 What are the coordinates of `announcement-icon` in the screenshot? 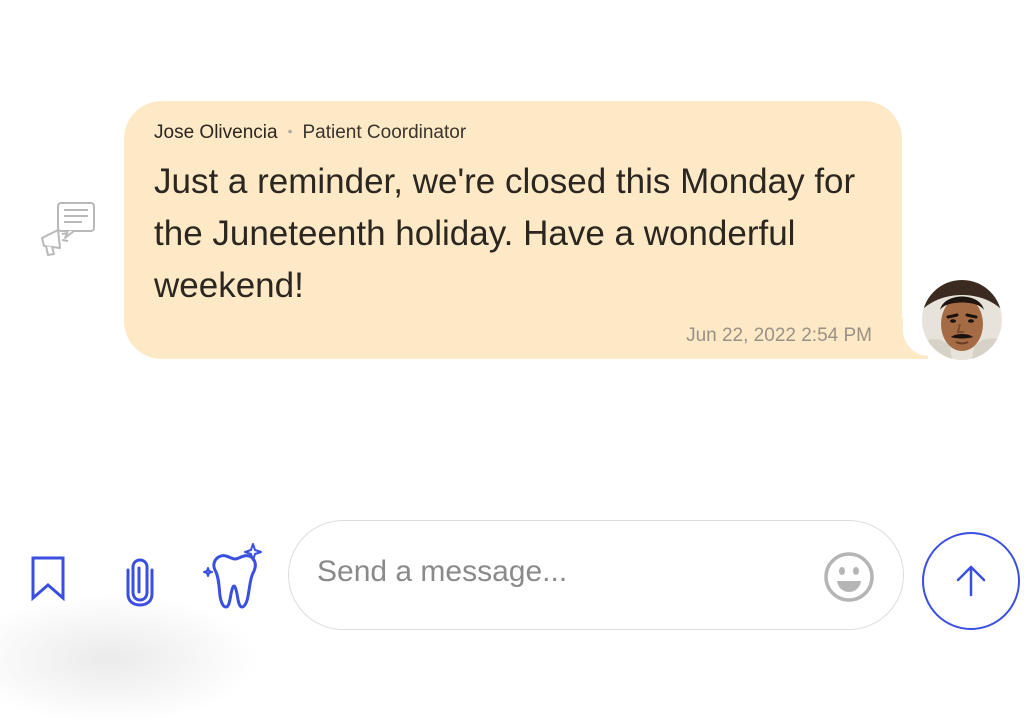 It's located at (68, 229).